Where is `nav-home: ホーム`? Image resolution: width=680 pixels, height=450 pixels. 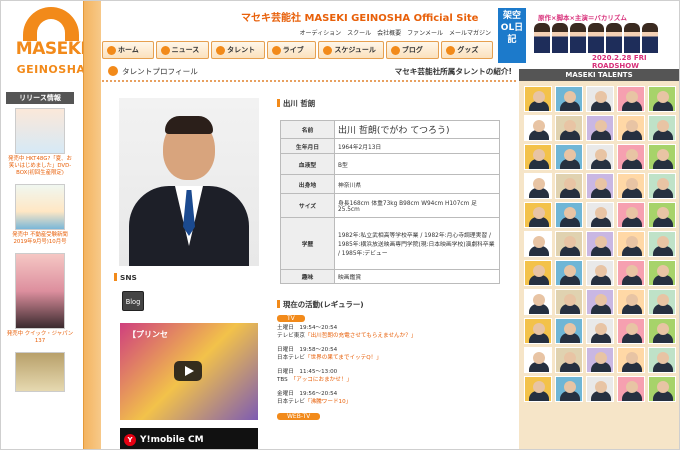
nav-home: ホーム is located at coordinates (128, 50).